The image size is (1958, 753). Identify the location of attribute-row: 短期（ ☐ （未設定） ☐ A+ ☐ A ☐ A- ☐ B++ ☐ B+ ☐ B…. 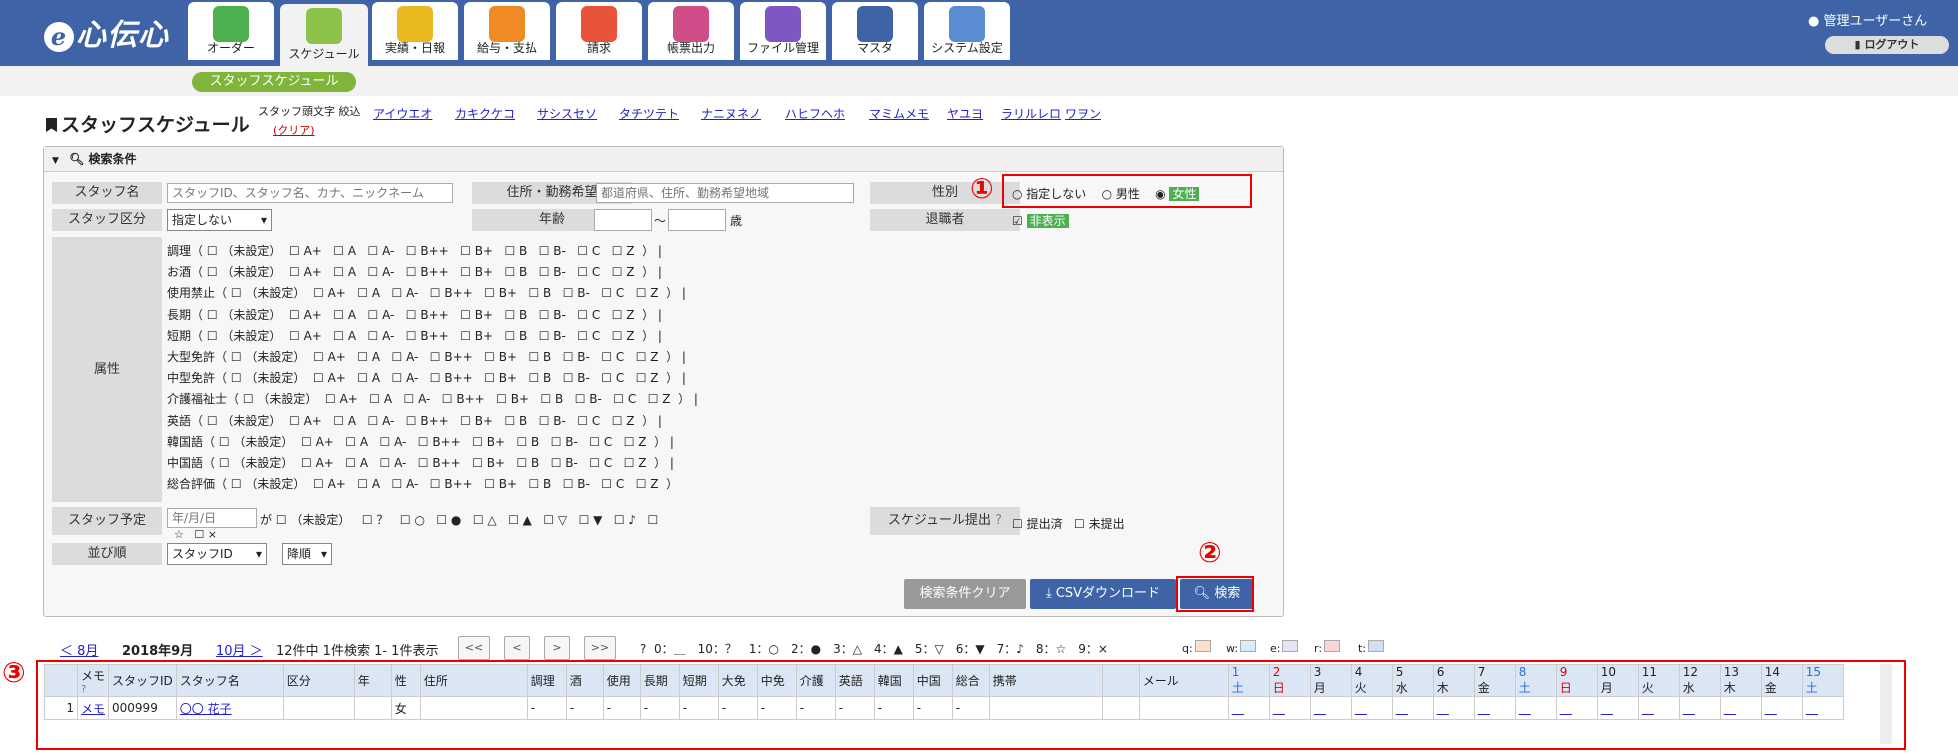
(414, 335).